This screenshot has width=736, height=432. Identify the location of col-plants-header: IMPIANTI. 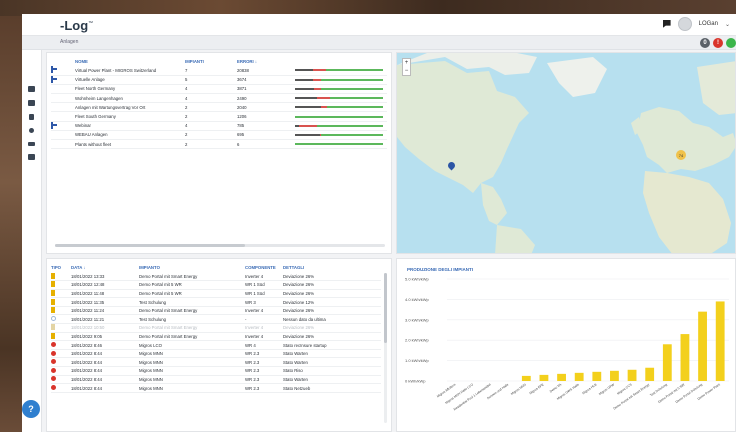
(211, 61).